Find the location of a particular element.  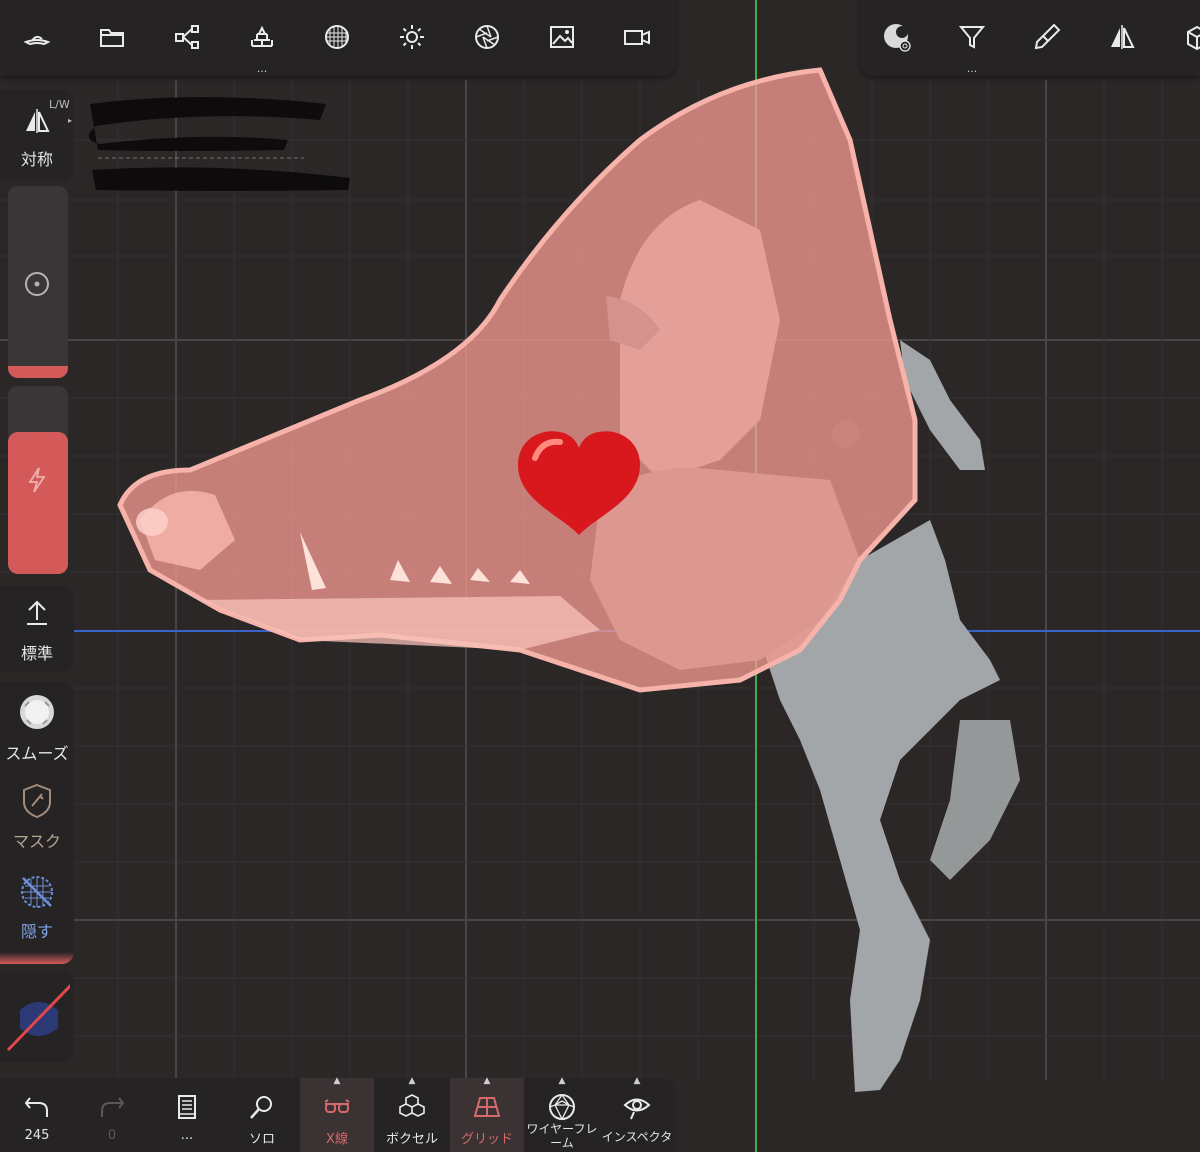

no-paint-icon is located at coordinates (38, 1017).